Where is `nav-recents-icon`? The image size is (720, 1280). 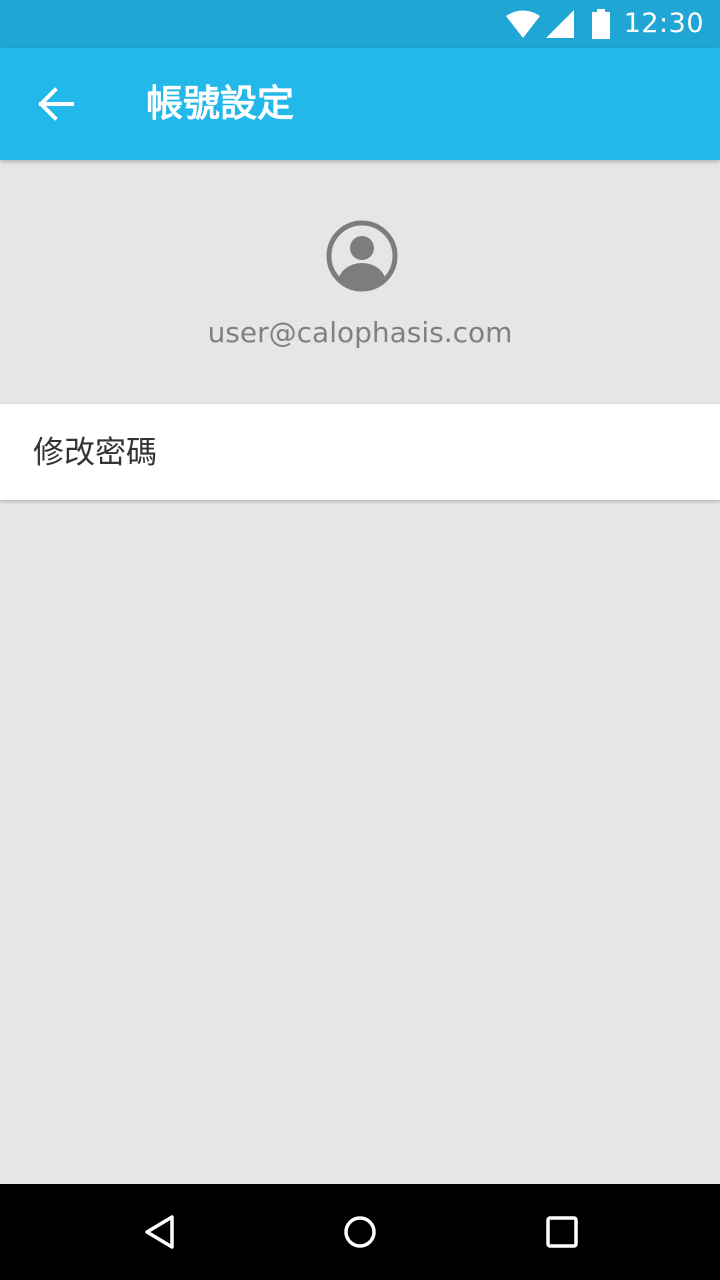
nav-recents-icon is located at coordinates (562, 1232).